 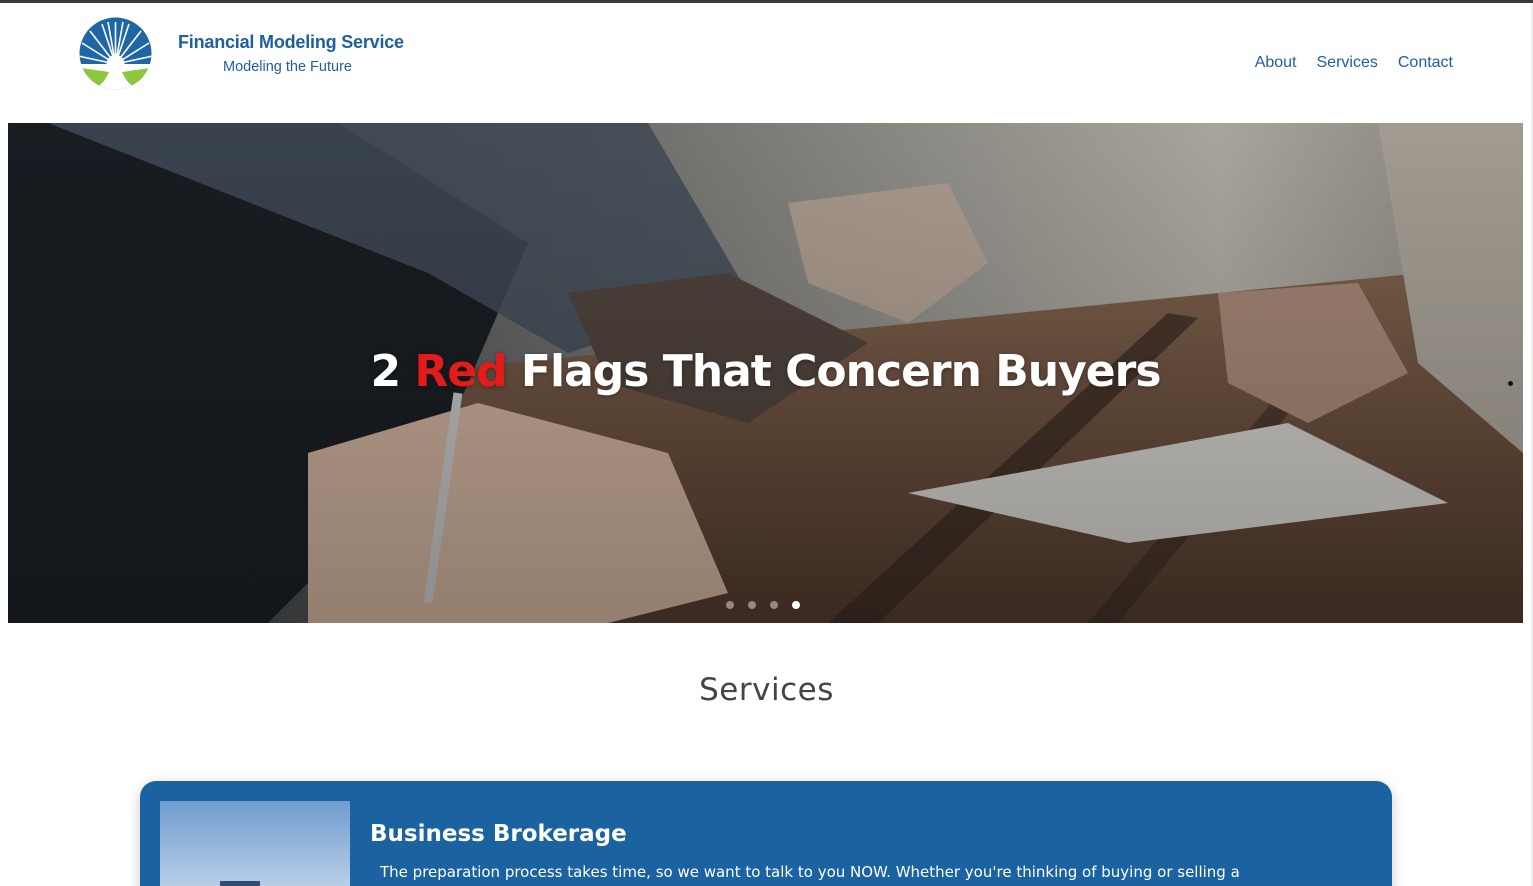 I want to click on slider-dots, so click(x=763, y=605).